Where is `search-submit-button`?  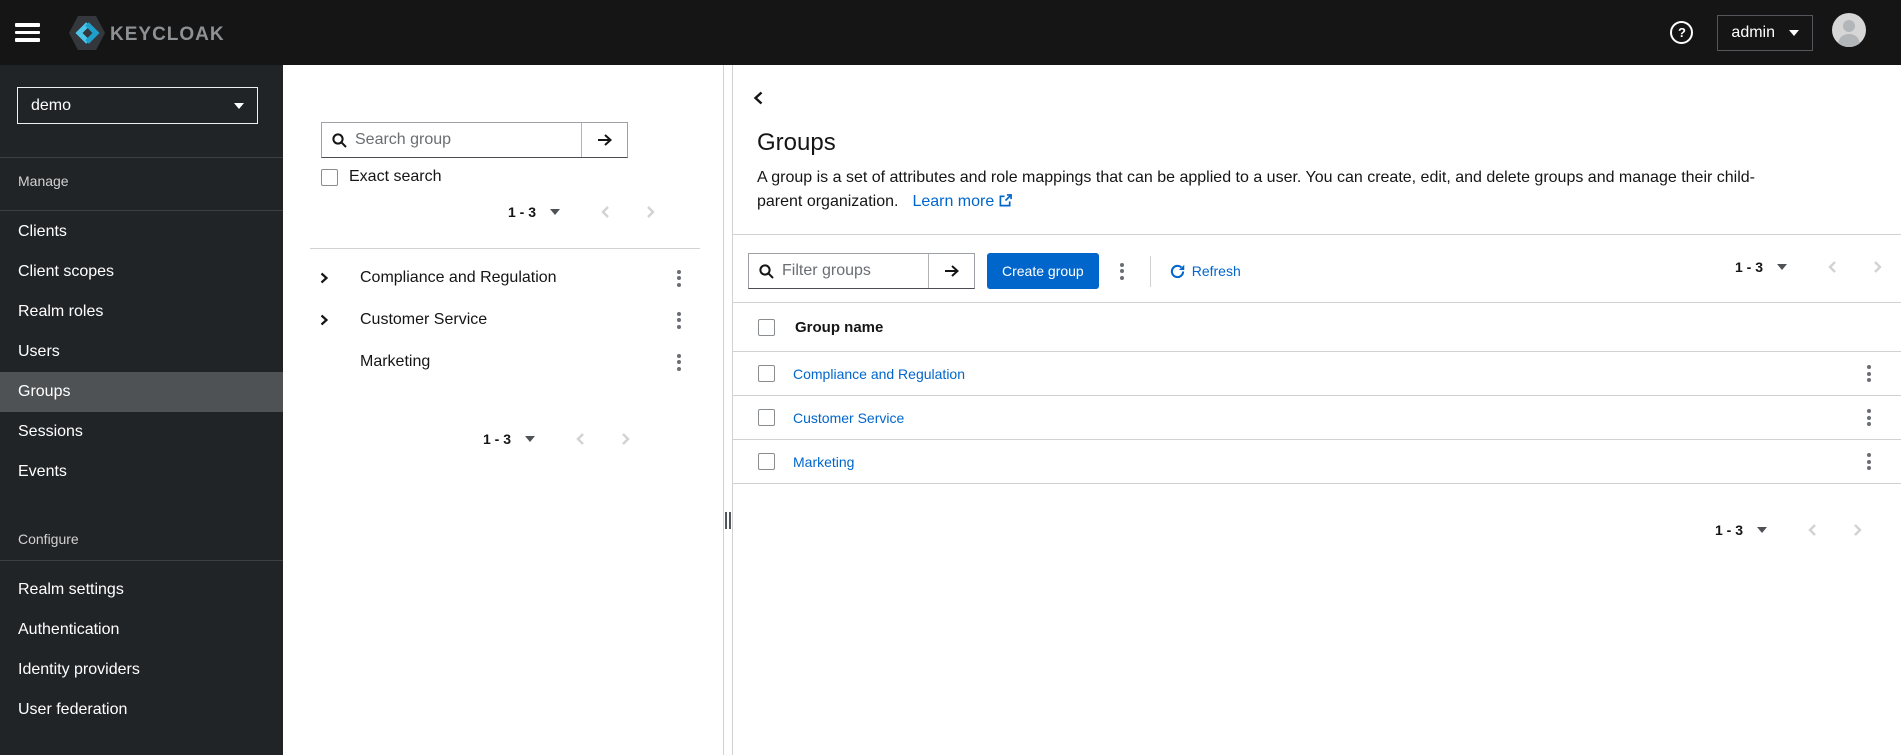 search-submit-button is located at coordinates (604, 140).